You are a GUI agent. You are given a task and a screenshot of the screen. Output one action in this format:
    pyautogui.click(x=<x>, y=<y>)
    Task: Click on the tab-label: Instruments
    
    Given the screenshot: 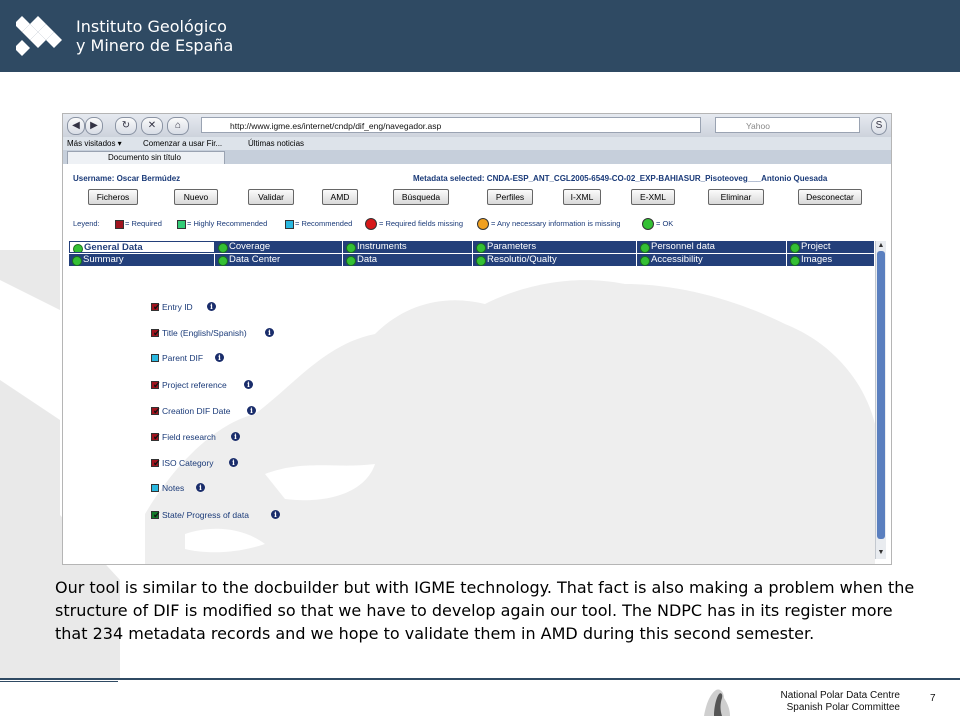 What is the action you would take?
    pyautogui.click(x=382, y=246)
    